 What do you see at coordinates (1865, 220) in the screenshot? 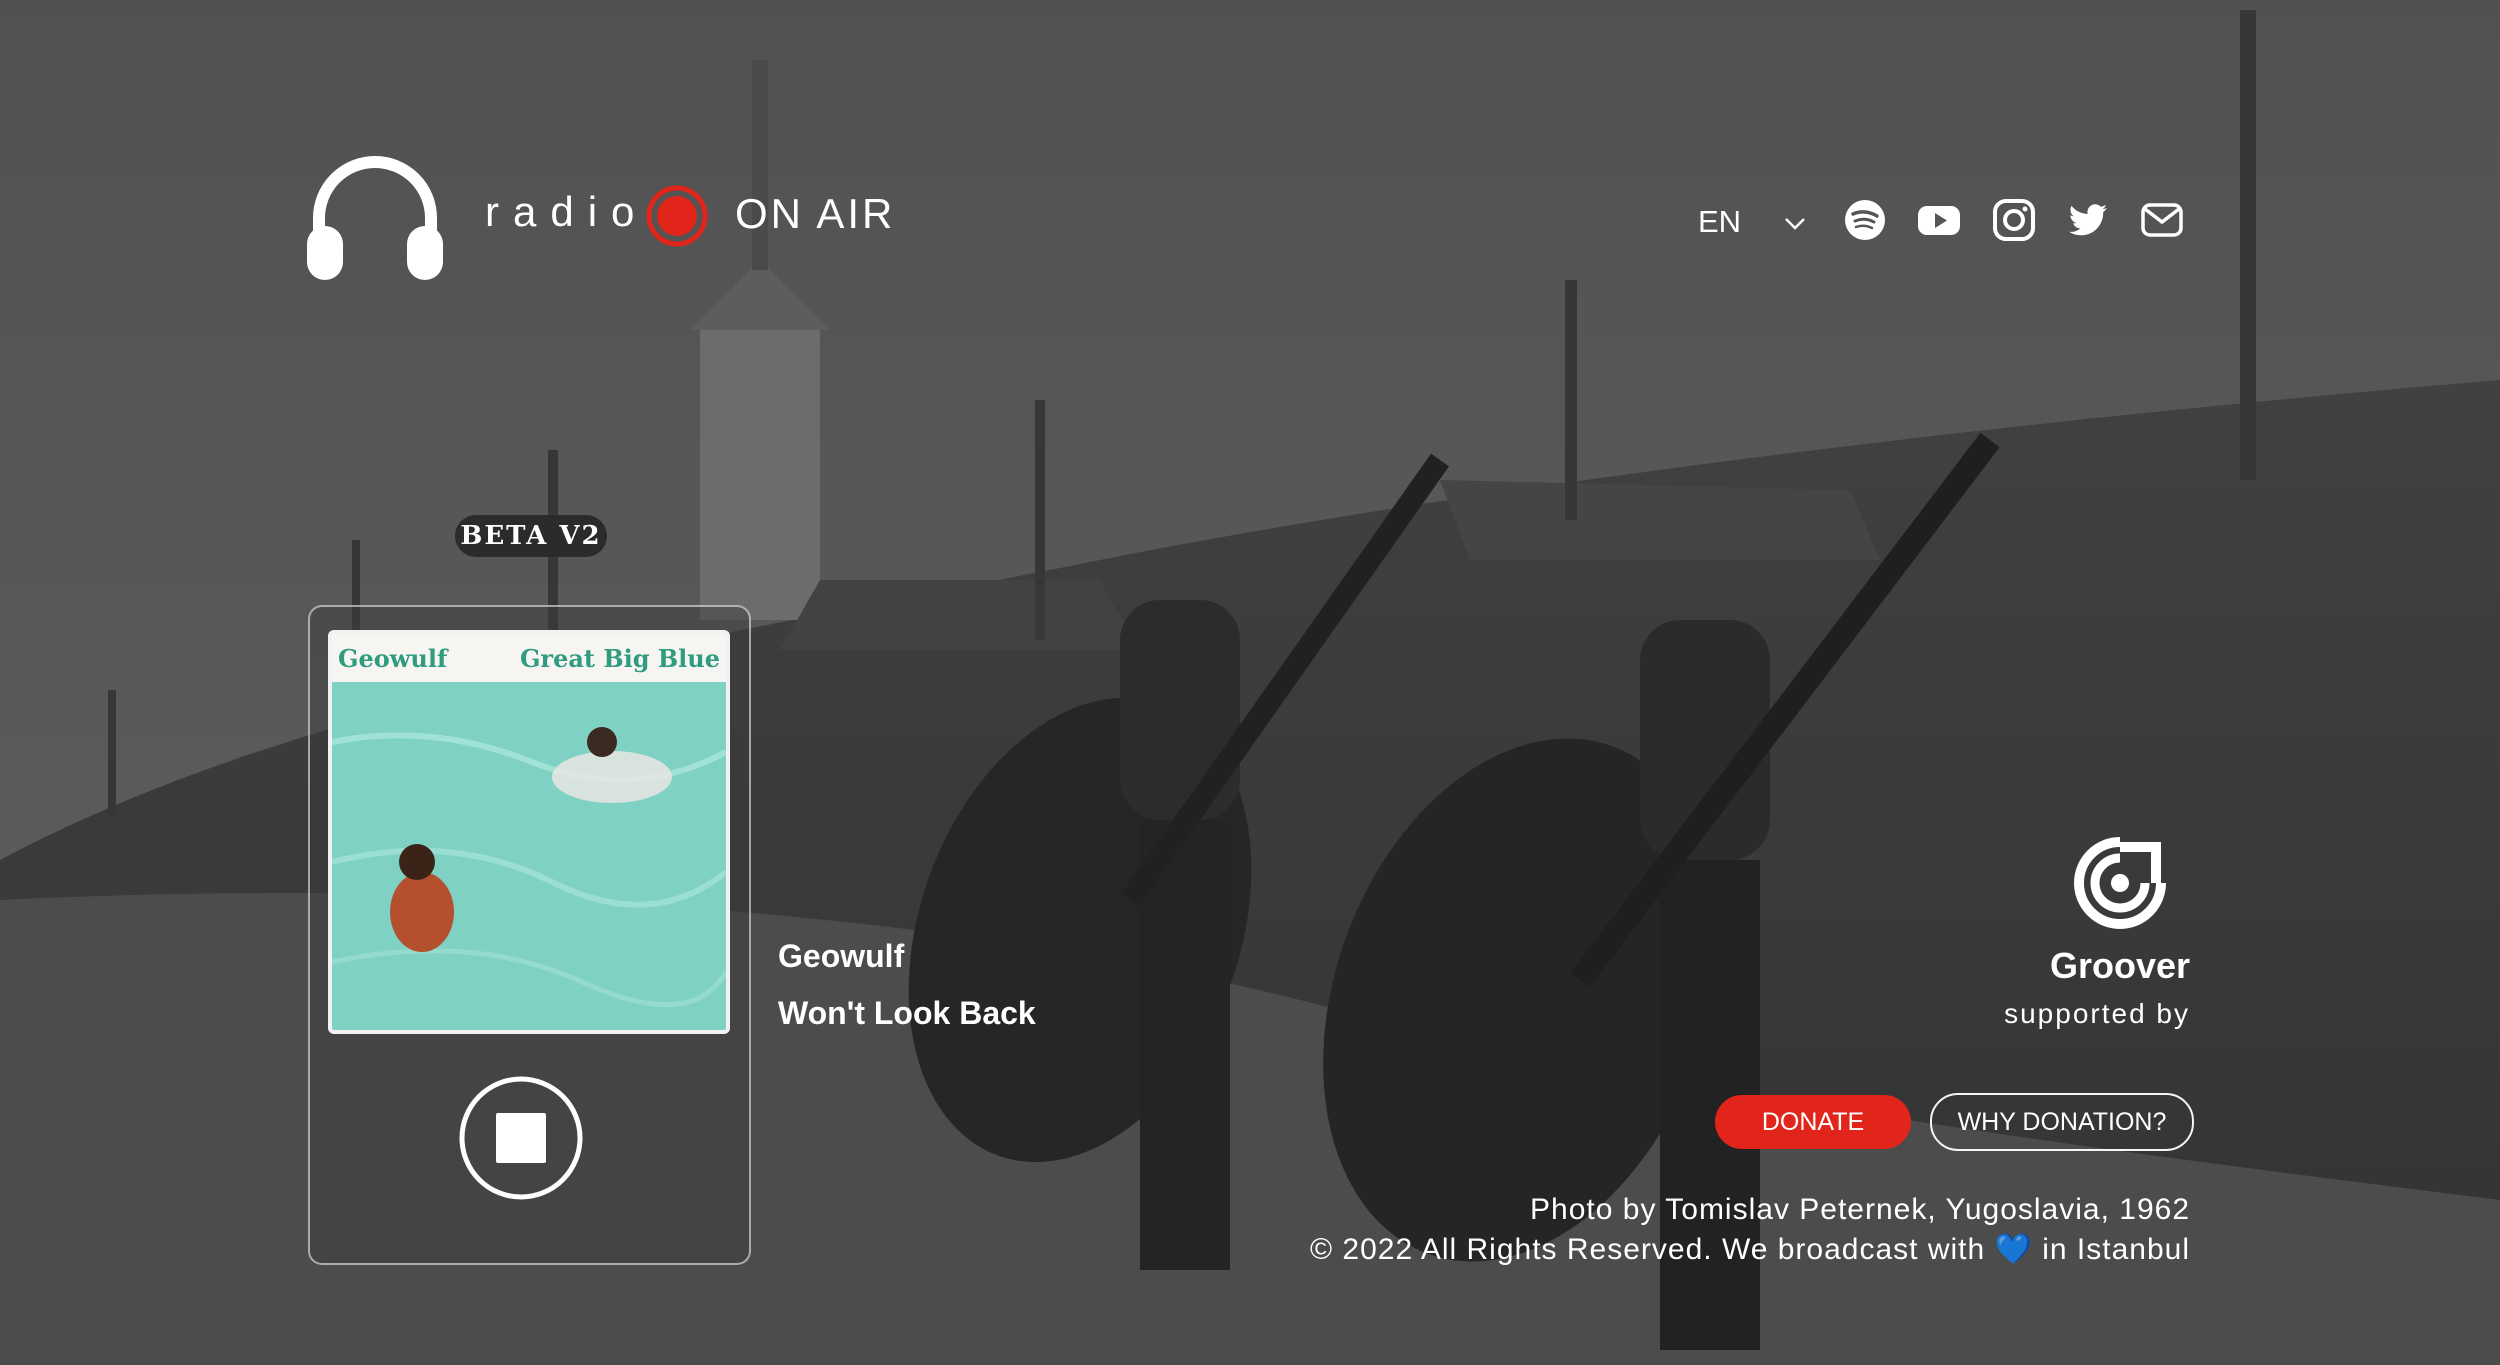
I see `spotify-icon` at bounding box center [1865, 220].